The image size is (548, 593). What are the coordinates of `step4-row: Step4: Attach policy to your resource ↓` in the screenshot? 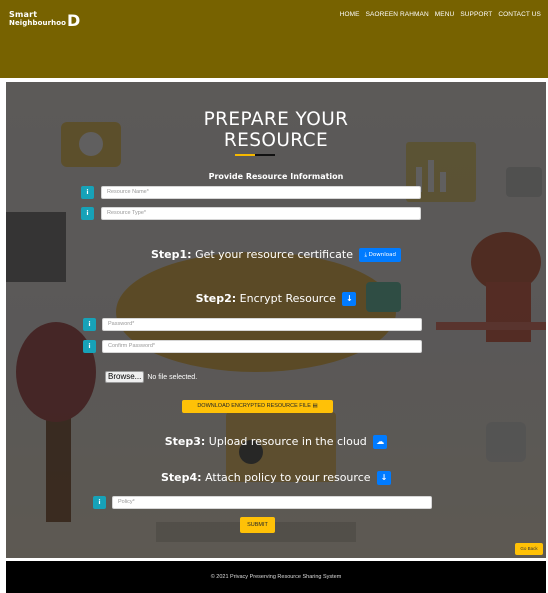 It's located at (276, 478).